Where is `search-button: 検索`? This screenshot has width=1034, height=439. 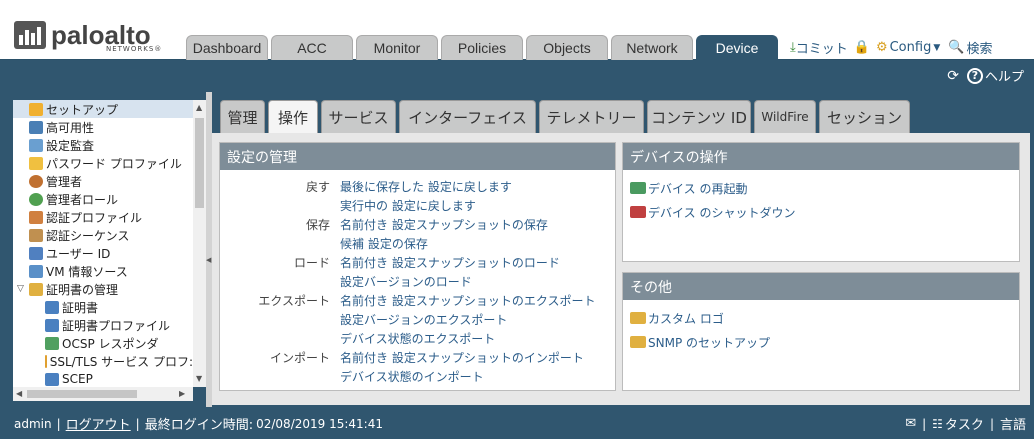 search-button: 検索 is located at coordinates (979, 47).